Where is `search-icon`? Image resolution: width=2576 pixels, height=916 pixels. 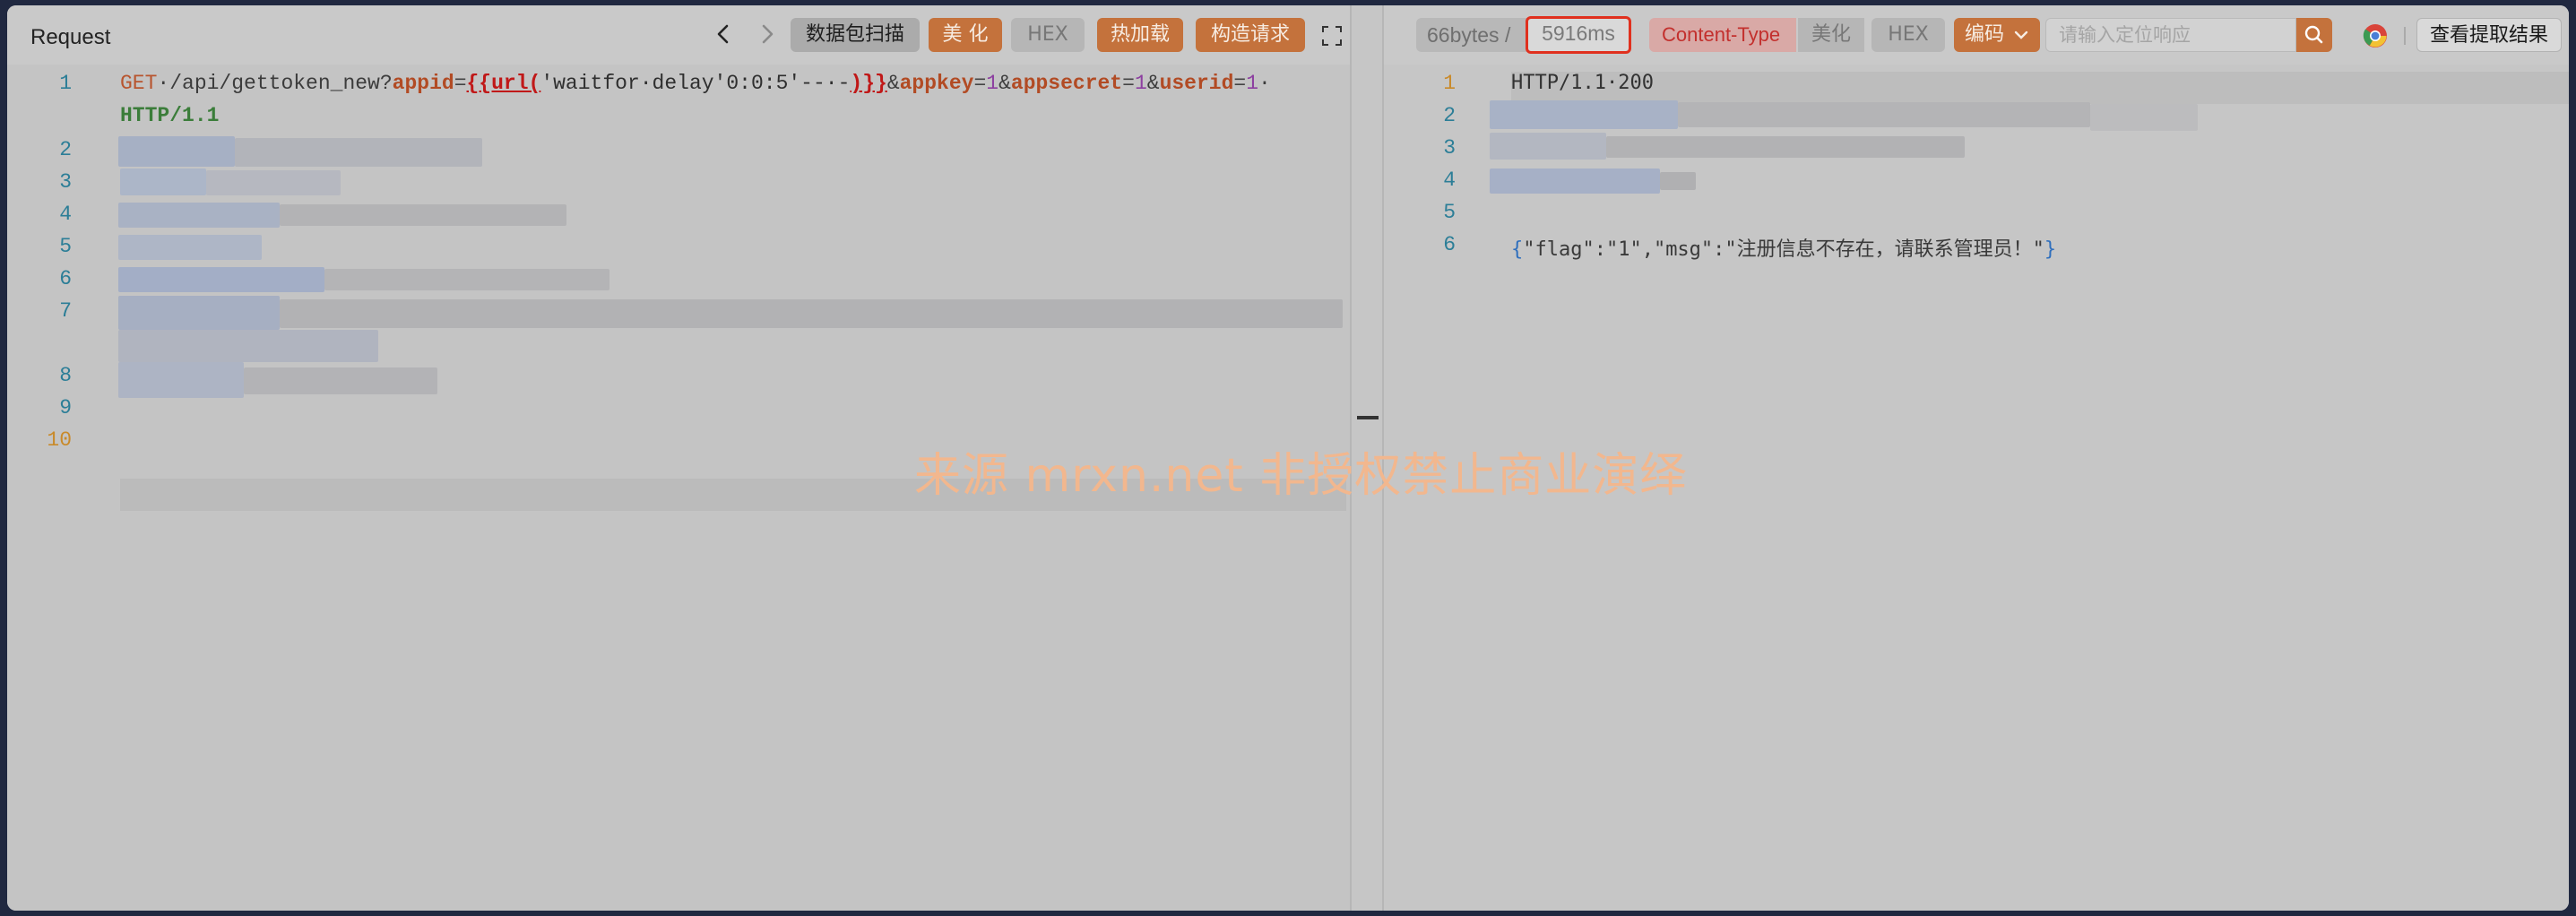 search-icon is located at coordinates (2313, 34).